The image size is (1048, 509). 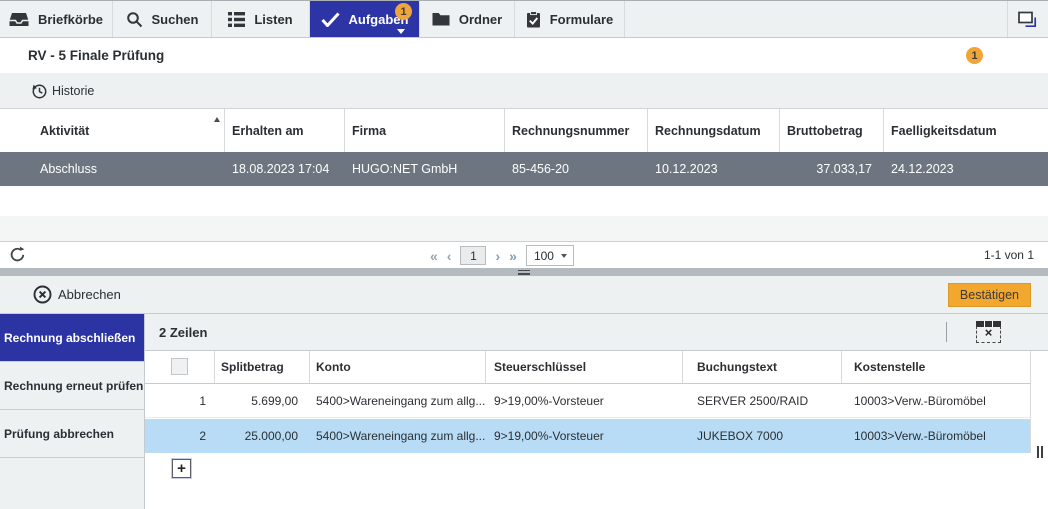 What do you see at coordinates (175, 19) in the screenshot?
I see `toolbar-label: Suchen` at bounding box center [175, 19].